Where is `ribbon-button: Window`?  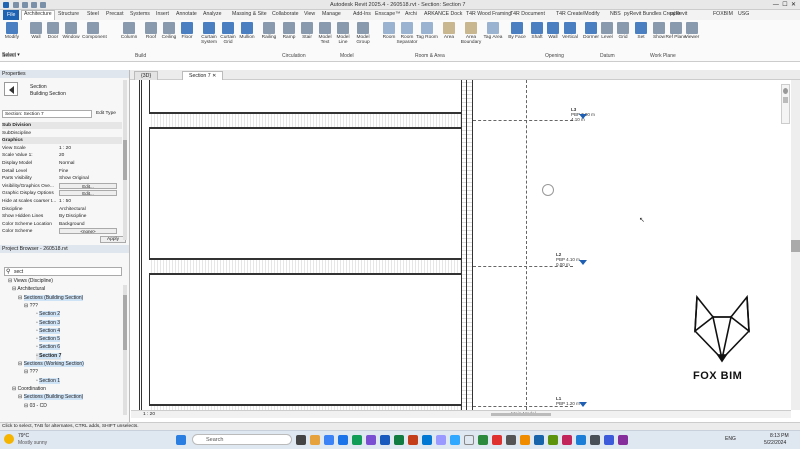
ribbon-button: Window is located at coordinates (71, 31).